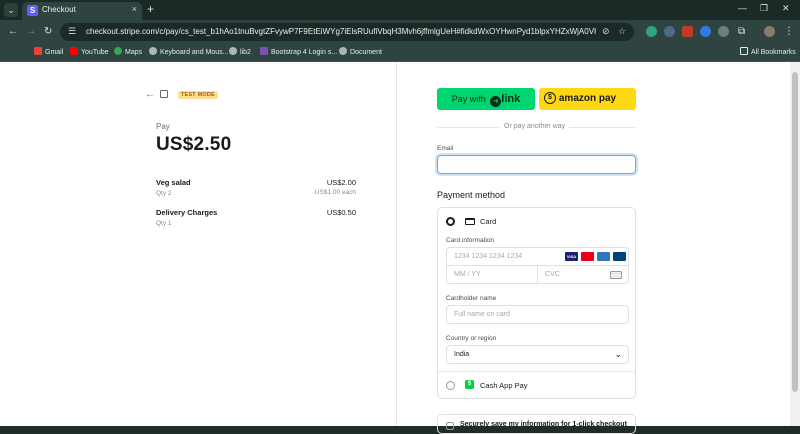 The image size is (800, 434). Describe the element at coordinates (616, 275) in the screenshot. I see `cvc-card-icon` at that location.